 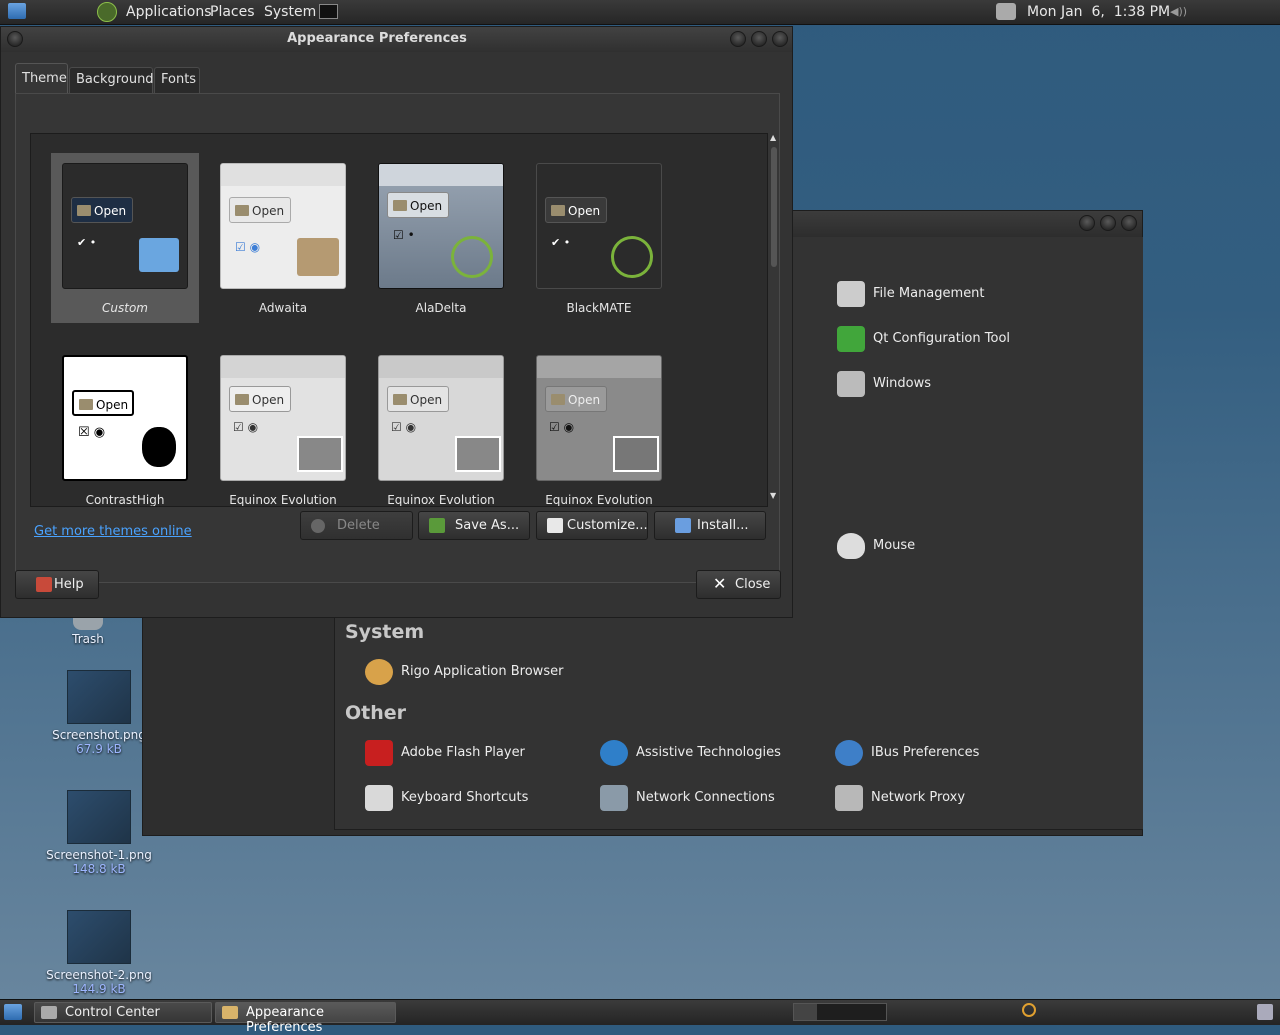 What do you see at coordinates (379, 798) in the screenshot?
I see `keyboard-icon` at bounding box center [379, 798].